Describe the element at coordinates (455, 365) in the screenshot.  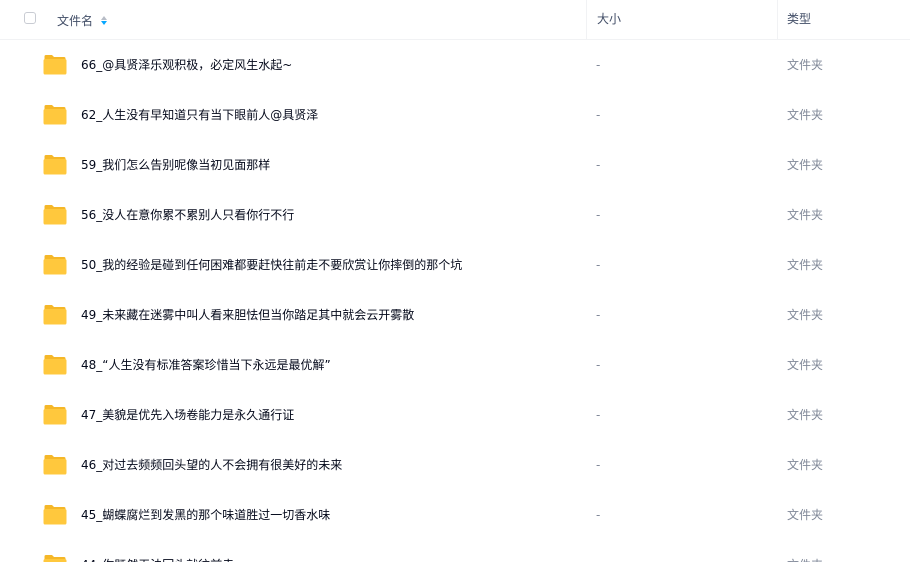
I see `table-row: 48_“人生没有标准答案珍惜当下永远是最优解” - 文件夹` at that location.